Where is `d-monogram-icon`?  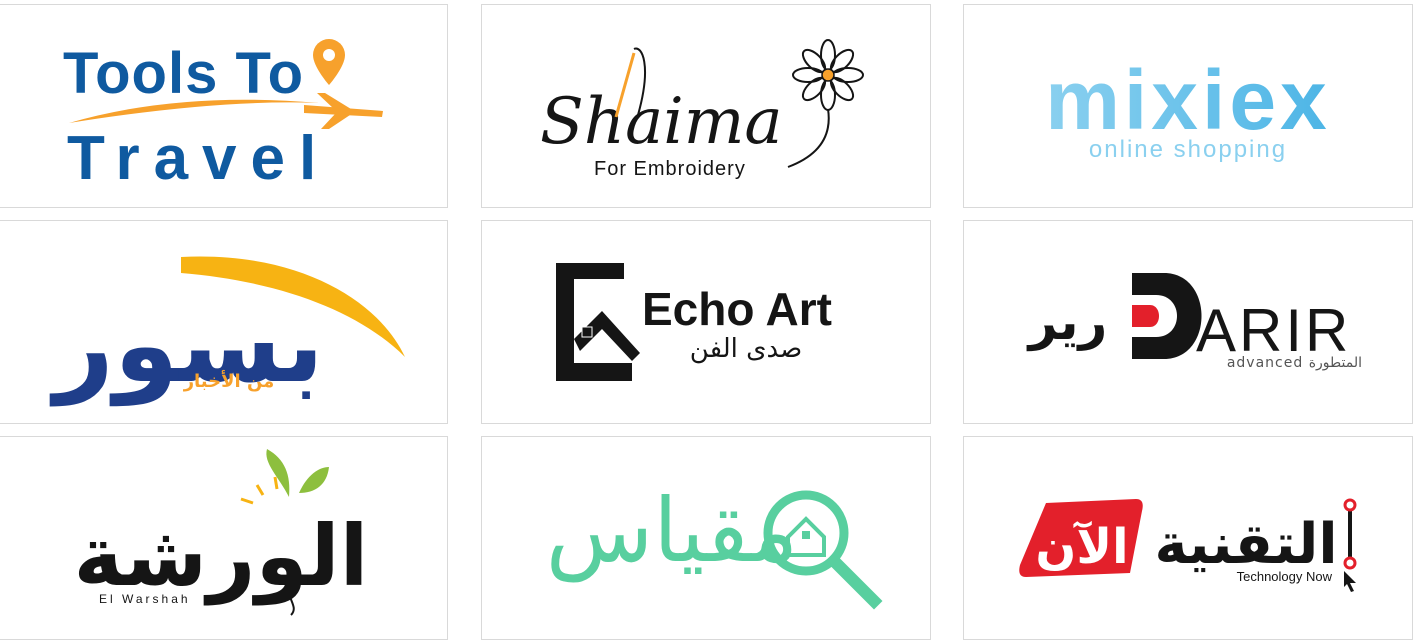 d-monogram-icon is located at coordinates (1167, 316).